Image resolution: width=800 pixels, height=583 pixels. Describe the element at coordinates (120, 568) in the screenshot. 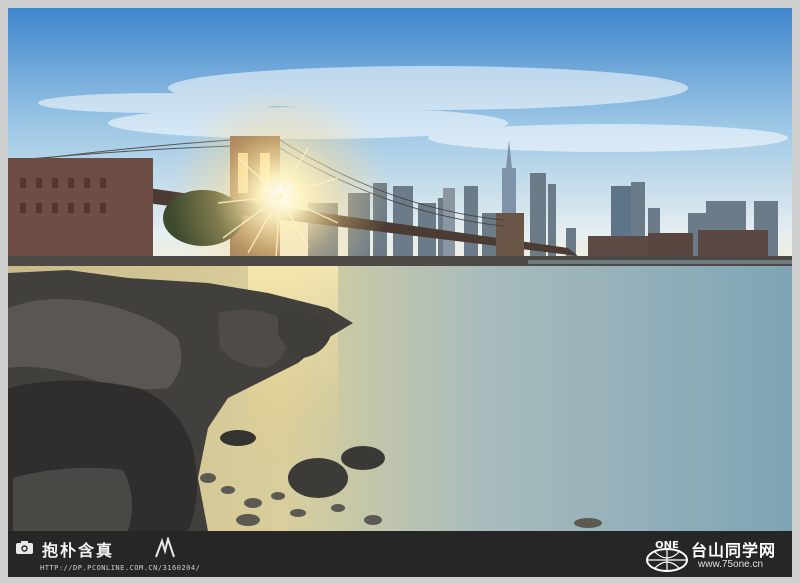

I see `signature-url: HTTP://DP.PCONLINE.COM.CN/3160204/` at that location.